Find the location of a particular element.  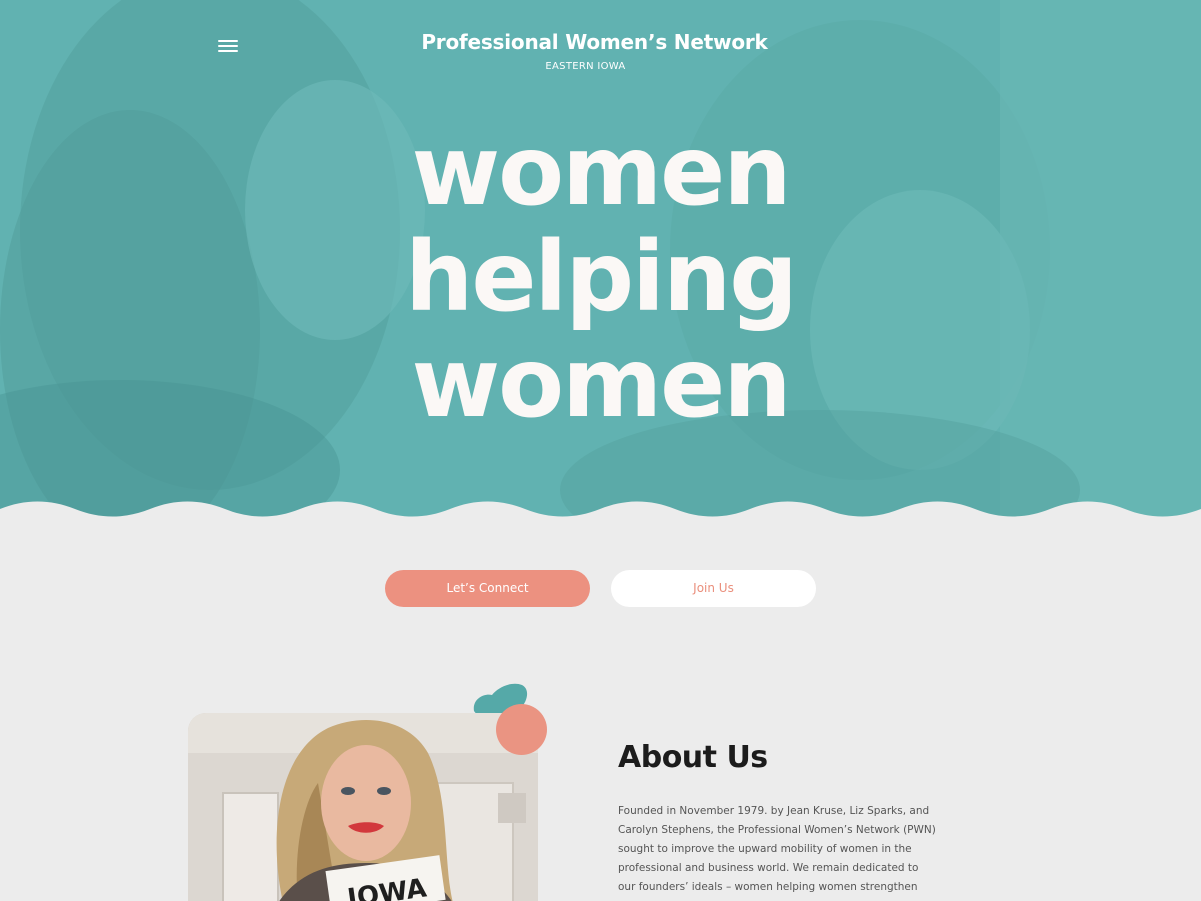

decorative-salmon-circle is located at coordinates (521, 729).